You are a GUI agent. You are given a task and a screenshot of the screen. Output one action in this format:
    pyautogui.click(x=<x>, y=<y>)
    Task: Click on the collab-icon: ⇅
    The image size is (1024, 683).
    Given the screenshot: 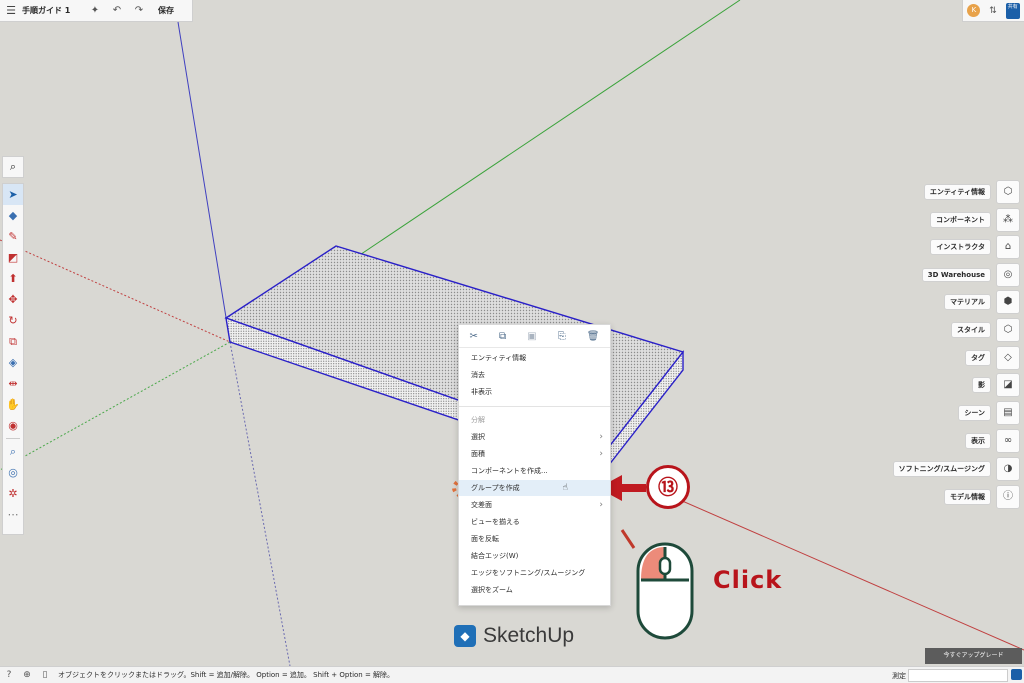 What is the action you would take?
    pyautogui.click(x=993, y=11)
    